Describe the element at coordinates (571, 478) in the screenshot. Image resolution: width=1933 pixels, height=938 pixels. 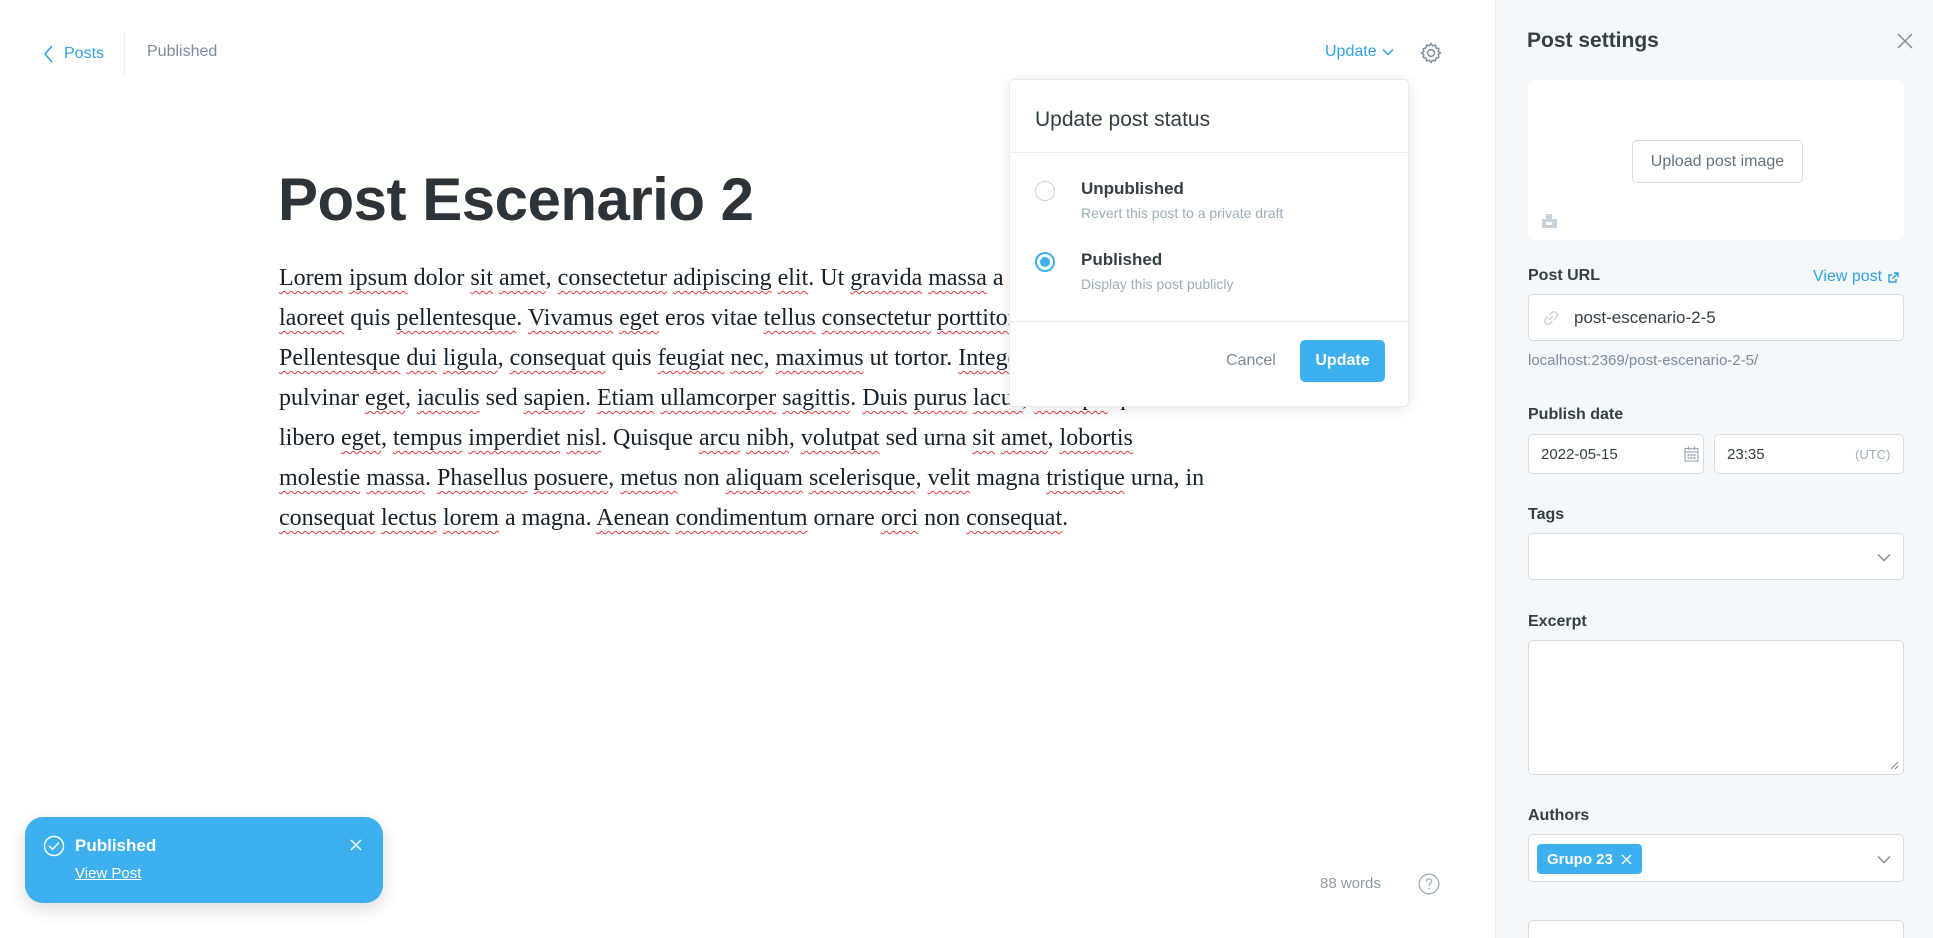
I see `spellcheck-word: posuere` at that location.